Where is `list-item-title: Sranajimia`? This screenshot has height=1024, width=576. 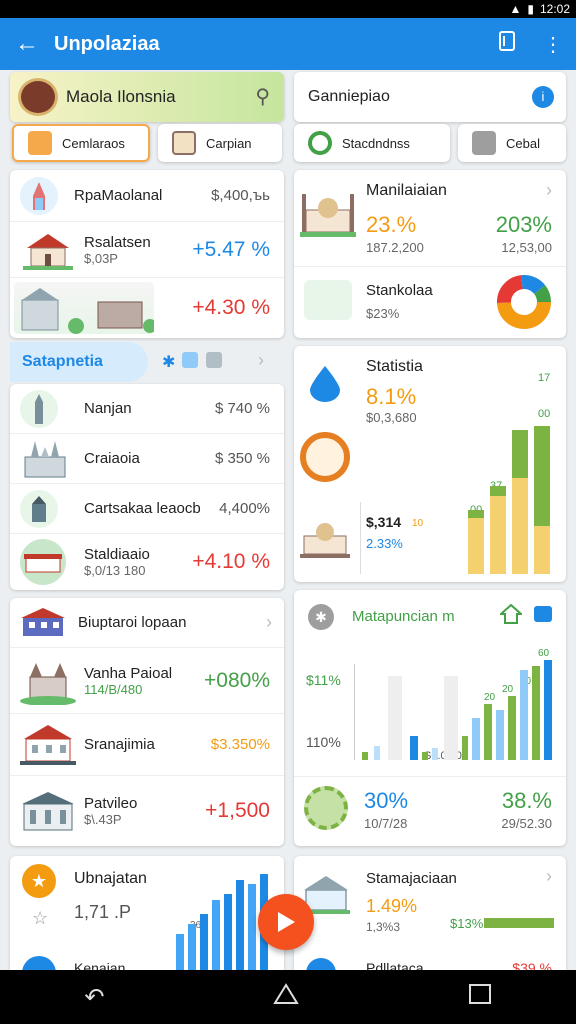 list-item-title: Sranajimia is located at coordinates (119, 744).